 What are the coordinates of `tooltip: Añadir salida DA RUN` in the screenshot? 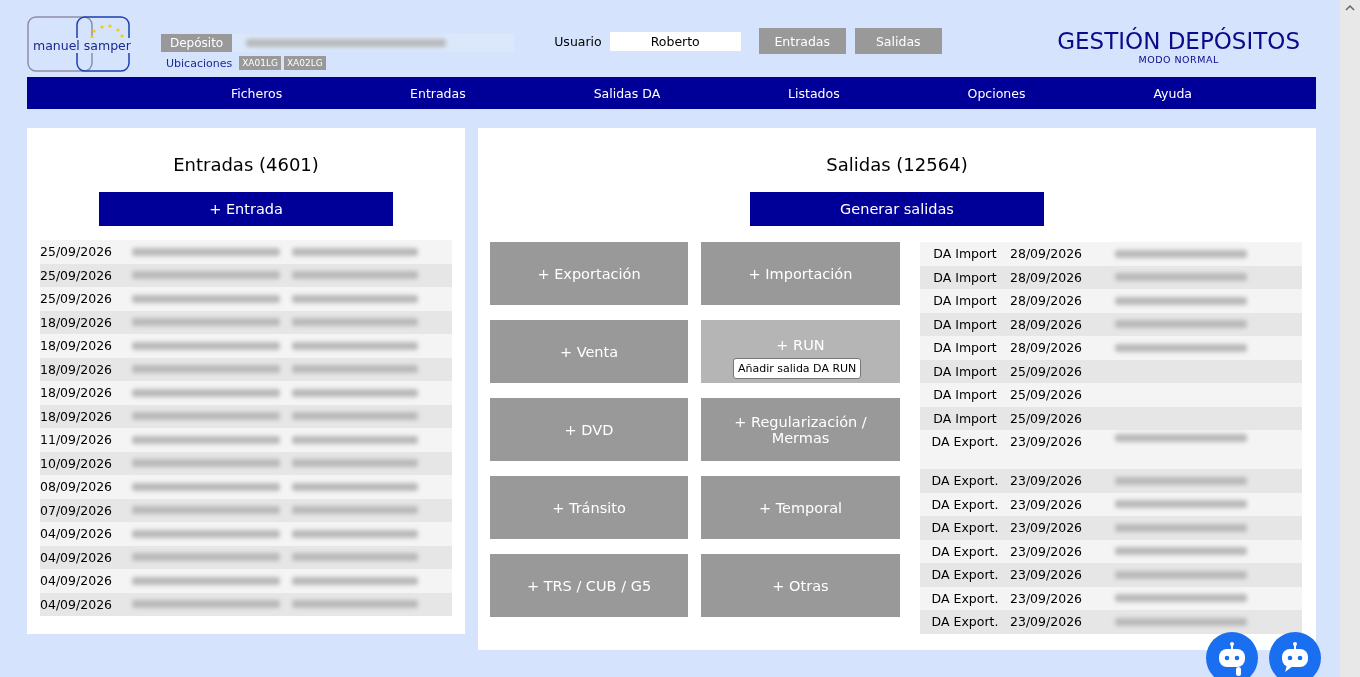 It's located at (797, 368).